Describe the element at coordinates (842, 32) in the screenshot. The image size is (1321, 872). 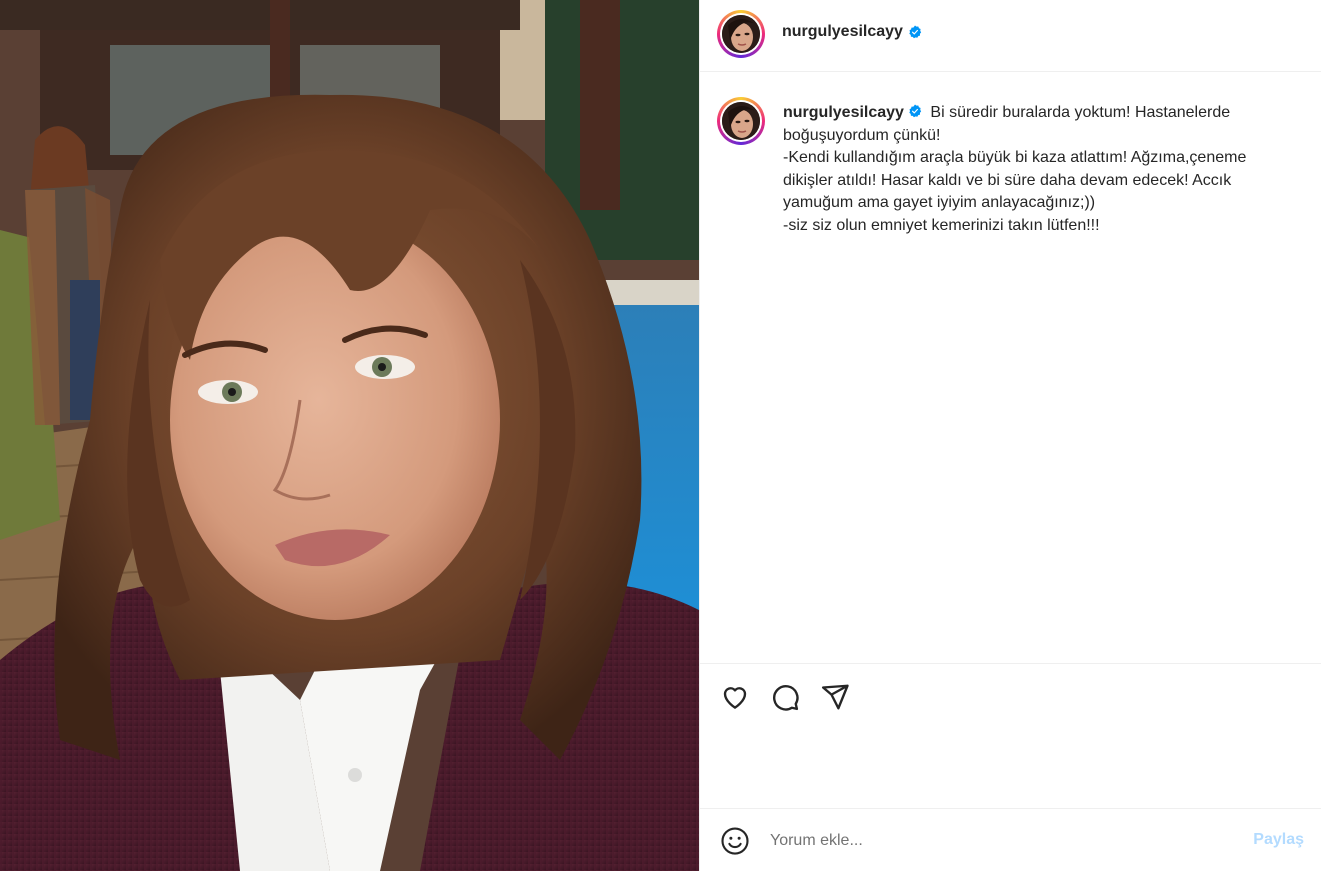
I see `author-username: nurgulyesilcayy` at that location.